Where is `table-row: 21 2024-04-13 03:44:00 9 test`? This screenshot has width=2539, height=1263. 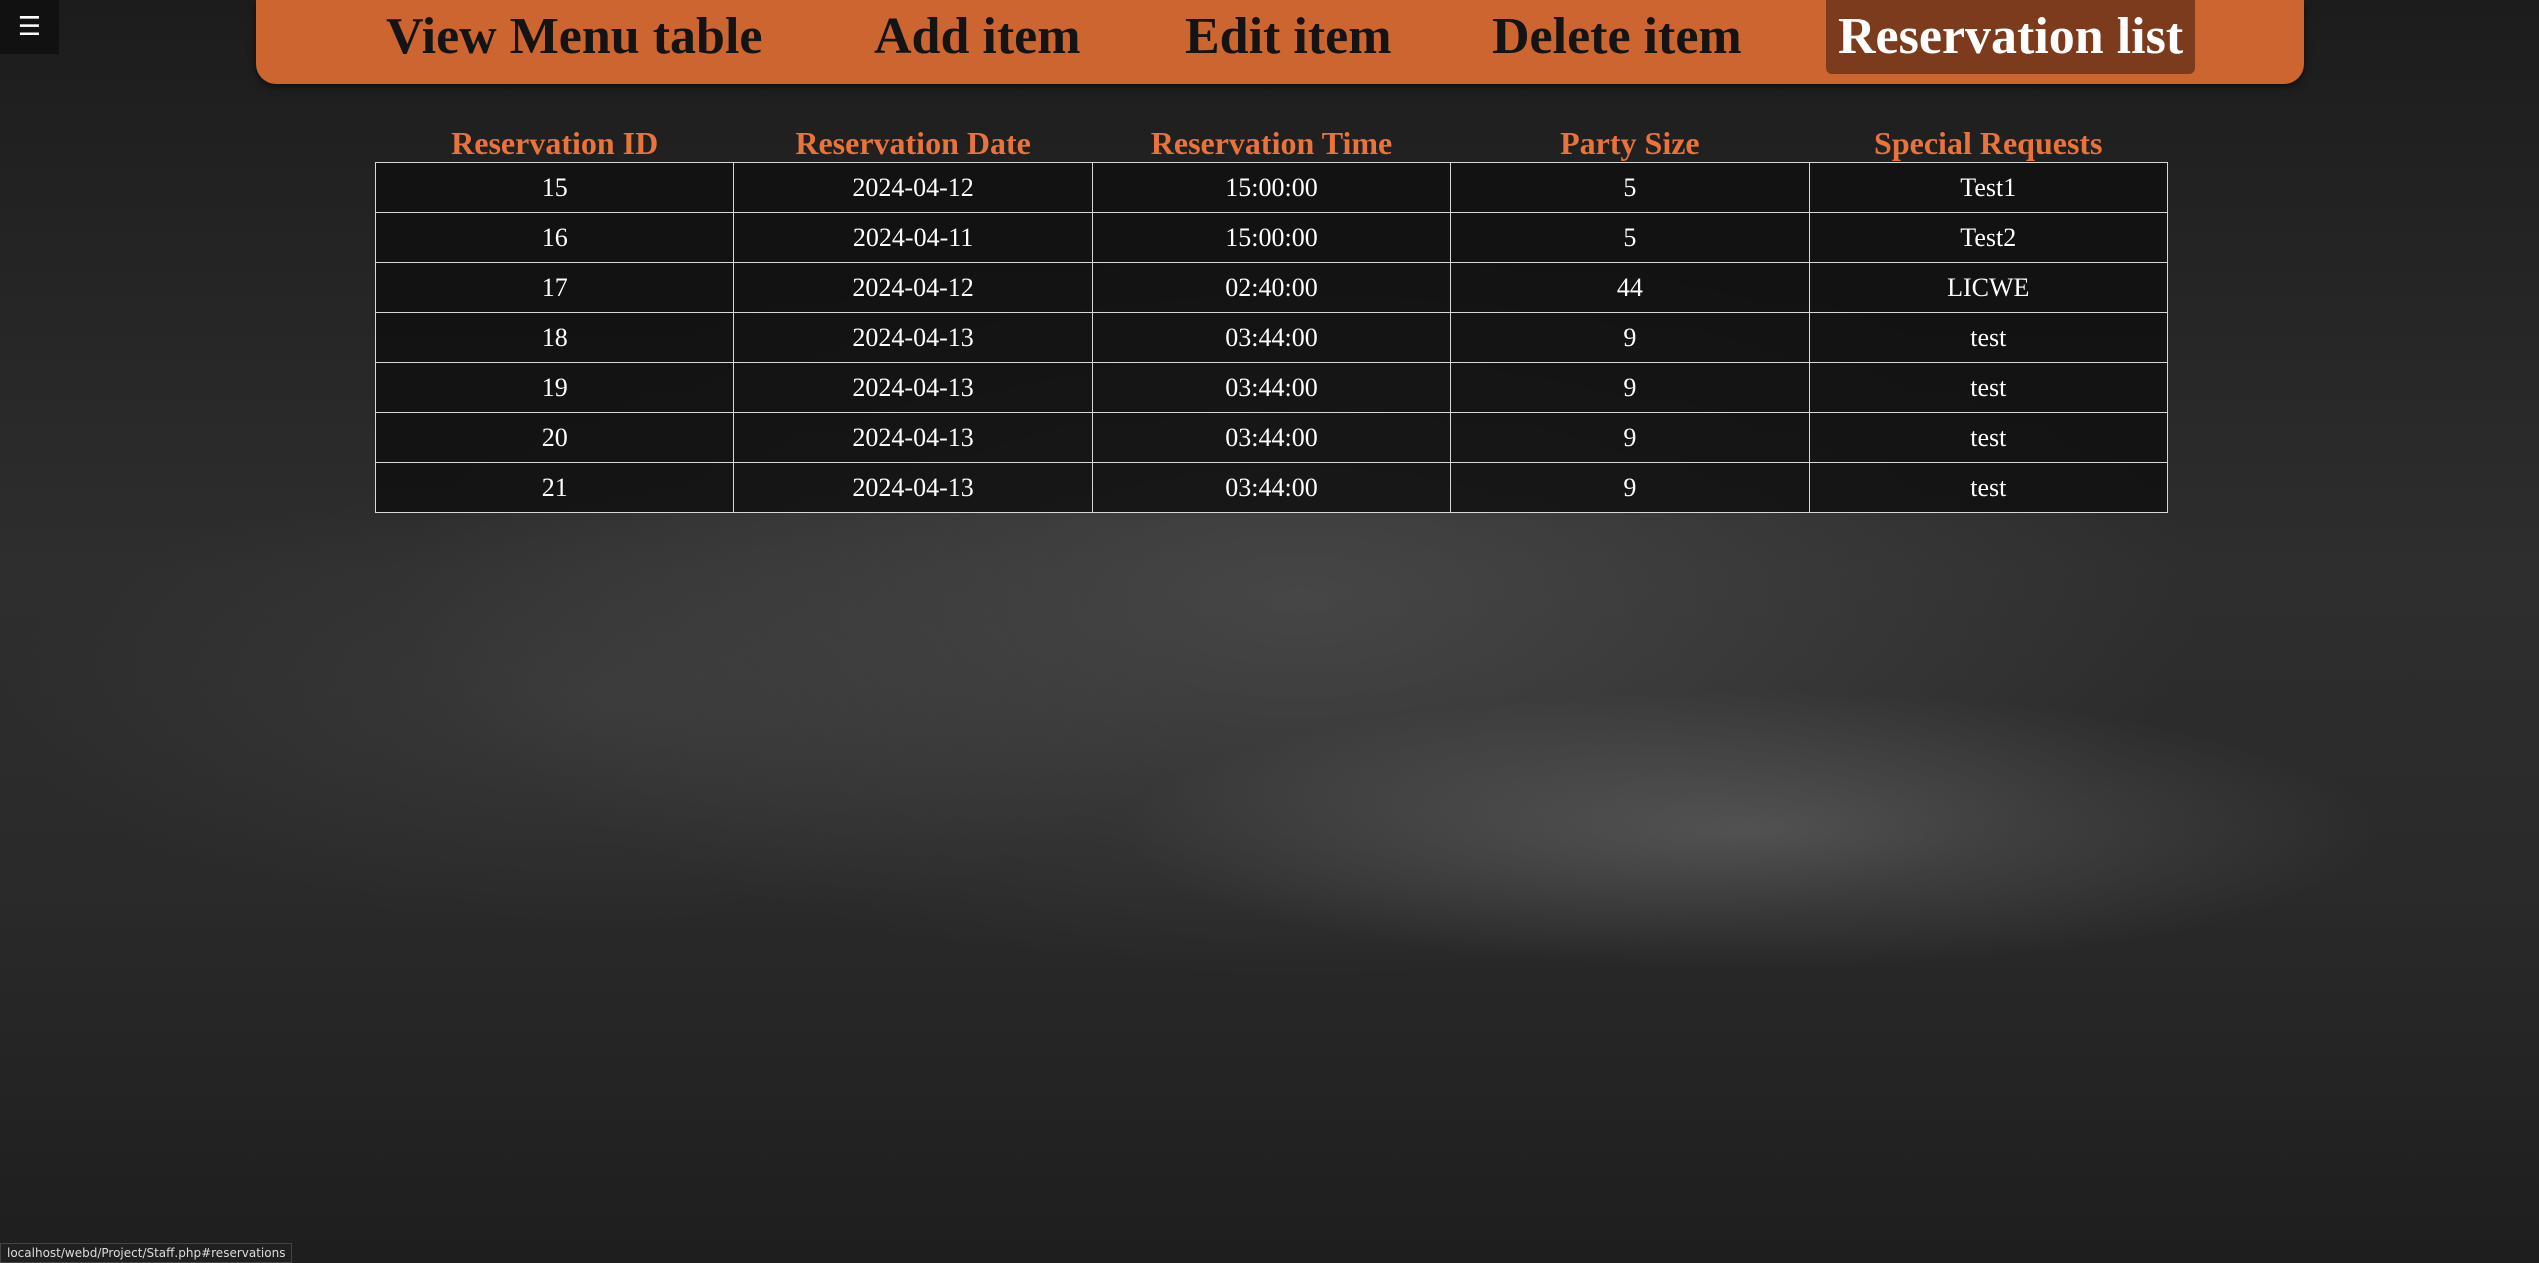
table-row: 21 2024-04-13 03:44:00 9 test is located at coordinates (1271, 487).